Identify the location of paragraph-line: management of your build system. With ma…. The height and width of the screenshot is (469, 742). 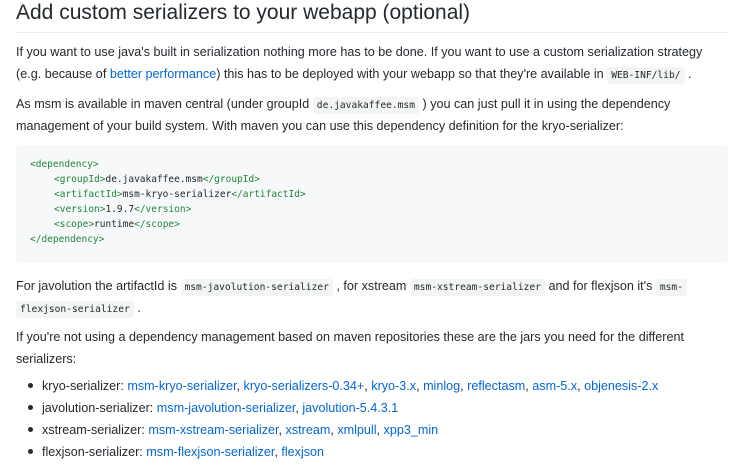
(320, 126).